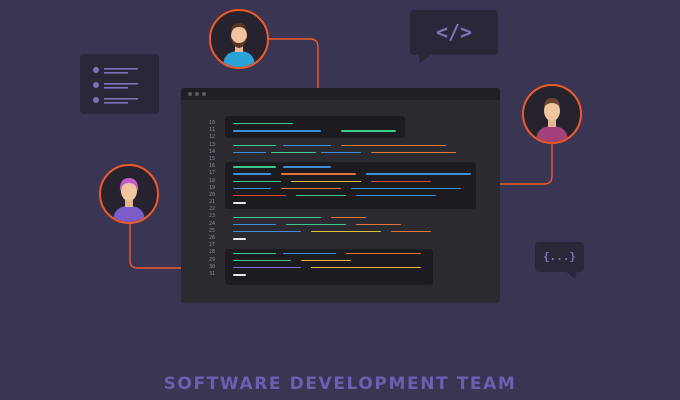 This screenshot has height=400, width=680. I want to click on developer-avatar-left, so click(129, 194).